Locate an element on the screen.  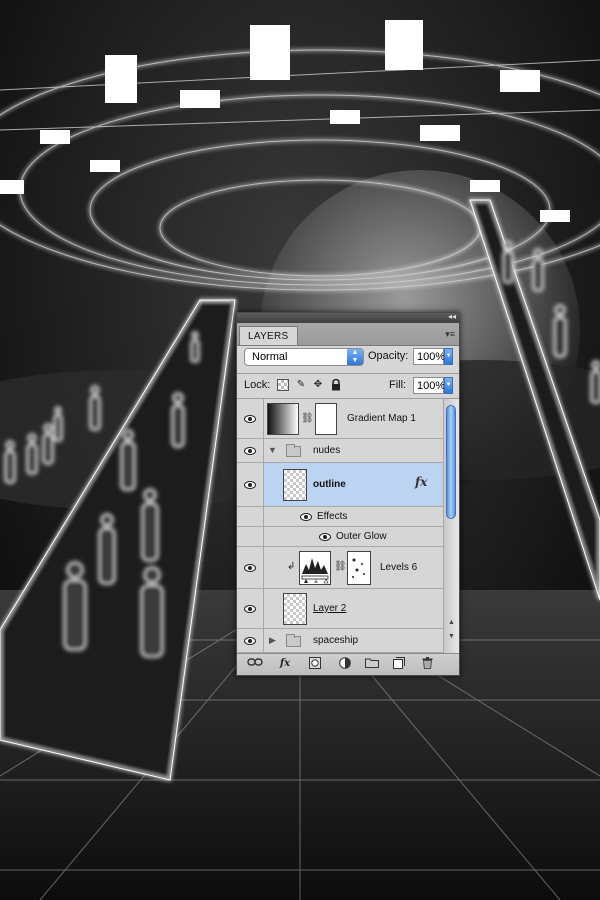
select-arrows-icon: ▲ ▼ is located at coordinates (355, 357).